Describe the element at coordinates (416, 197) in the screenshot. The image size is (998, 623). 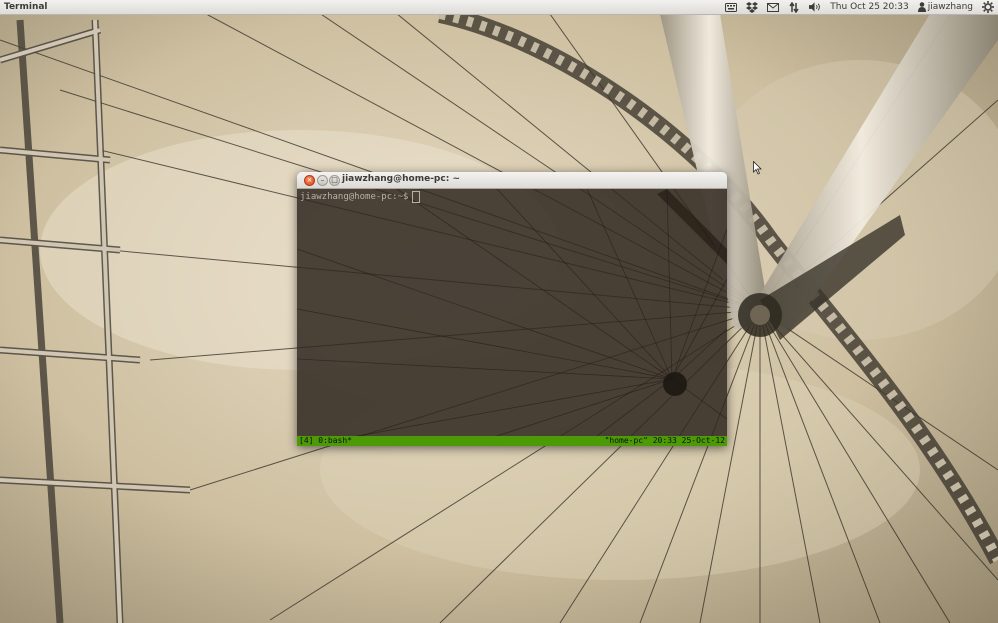
I see `text-cursor` at that location.